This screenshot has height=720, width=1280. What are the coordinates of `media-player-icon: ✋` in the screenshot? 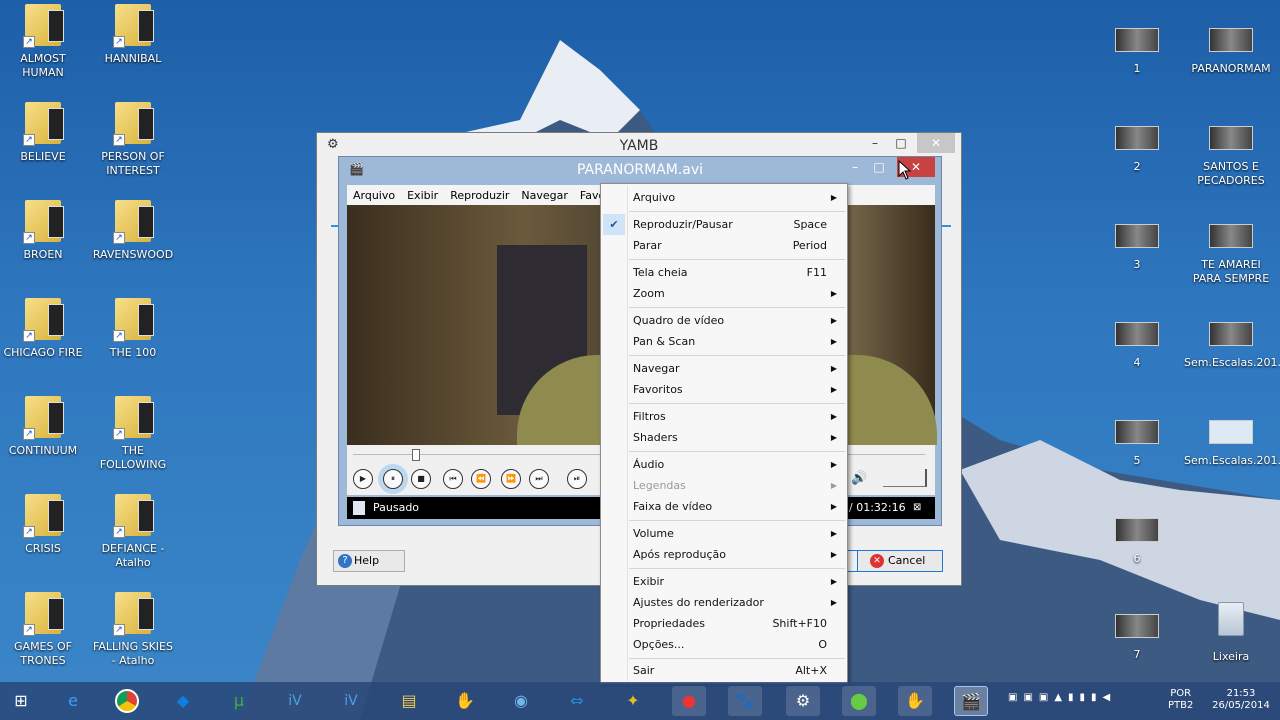 It's located at (465, 701).